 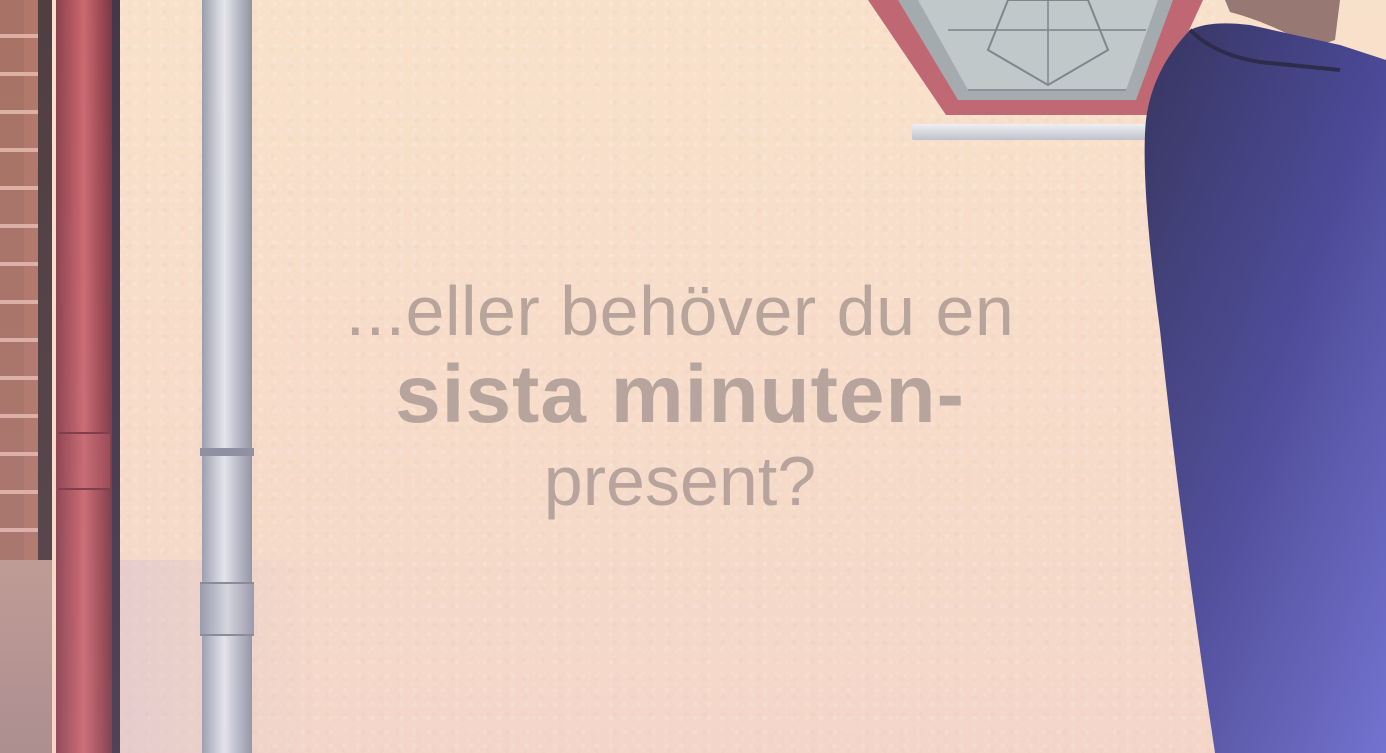 What do you see at coordinates (1030, 132) in the screenshot?
I see `window-sill` at bounding box center [1030, 132].